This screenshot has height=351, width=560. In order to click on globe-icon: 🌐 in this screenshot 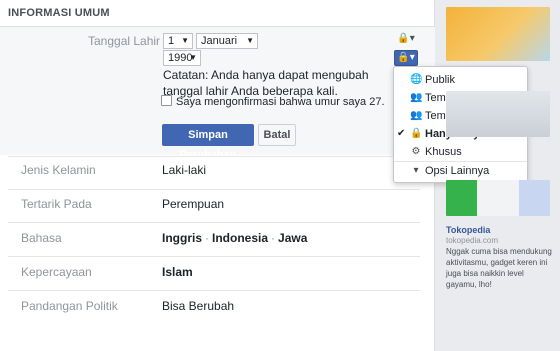, I will do `click(416, 79)`.